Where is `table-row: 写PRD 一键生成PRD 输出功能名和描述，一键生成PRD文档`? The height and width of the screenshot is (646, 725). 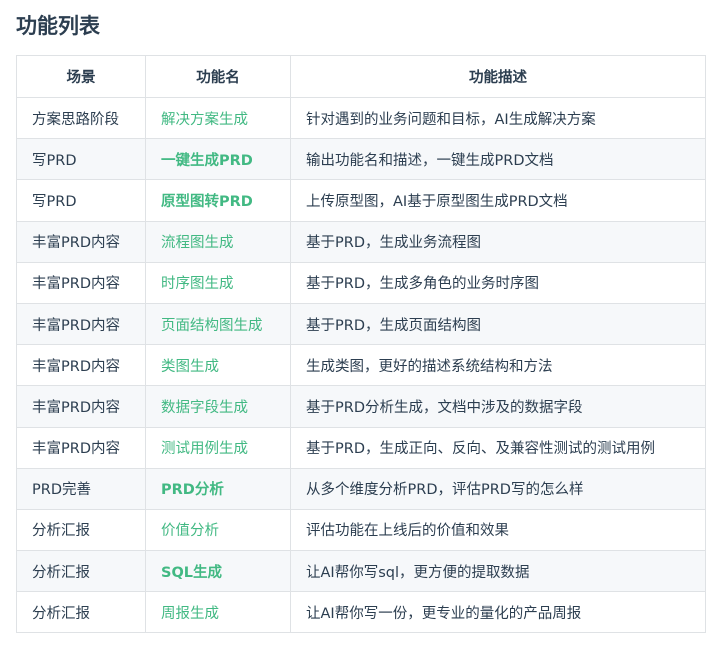
table-row: 写PRD 一键生成PRD 输出功能名和描述，一键生成PRD文档 is located at coordinates (361, 159).